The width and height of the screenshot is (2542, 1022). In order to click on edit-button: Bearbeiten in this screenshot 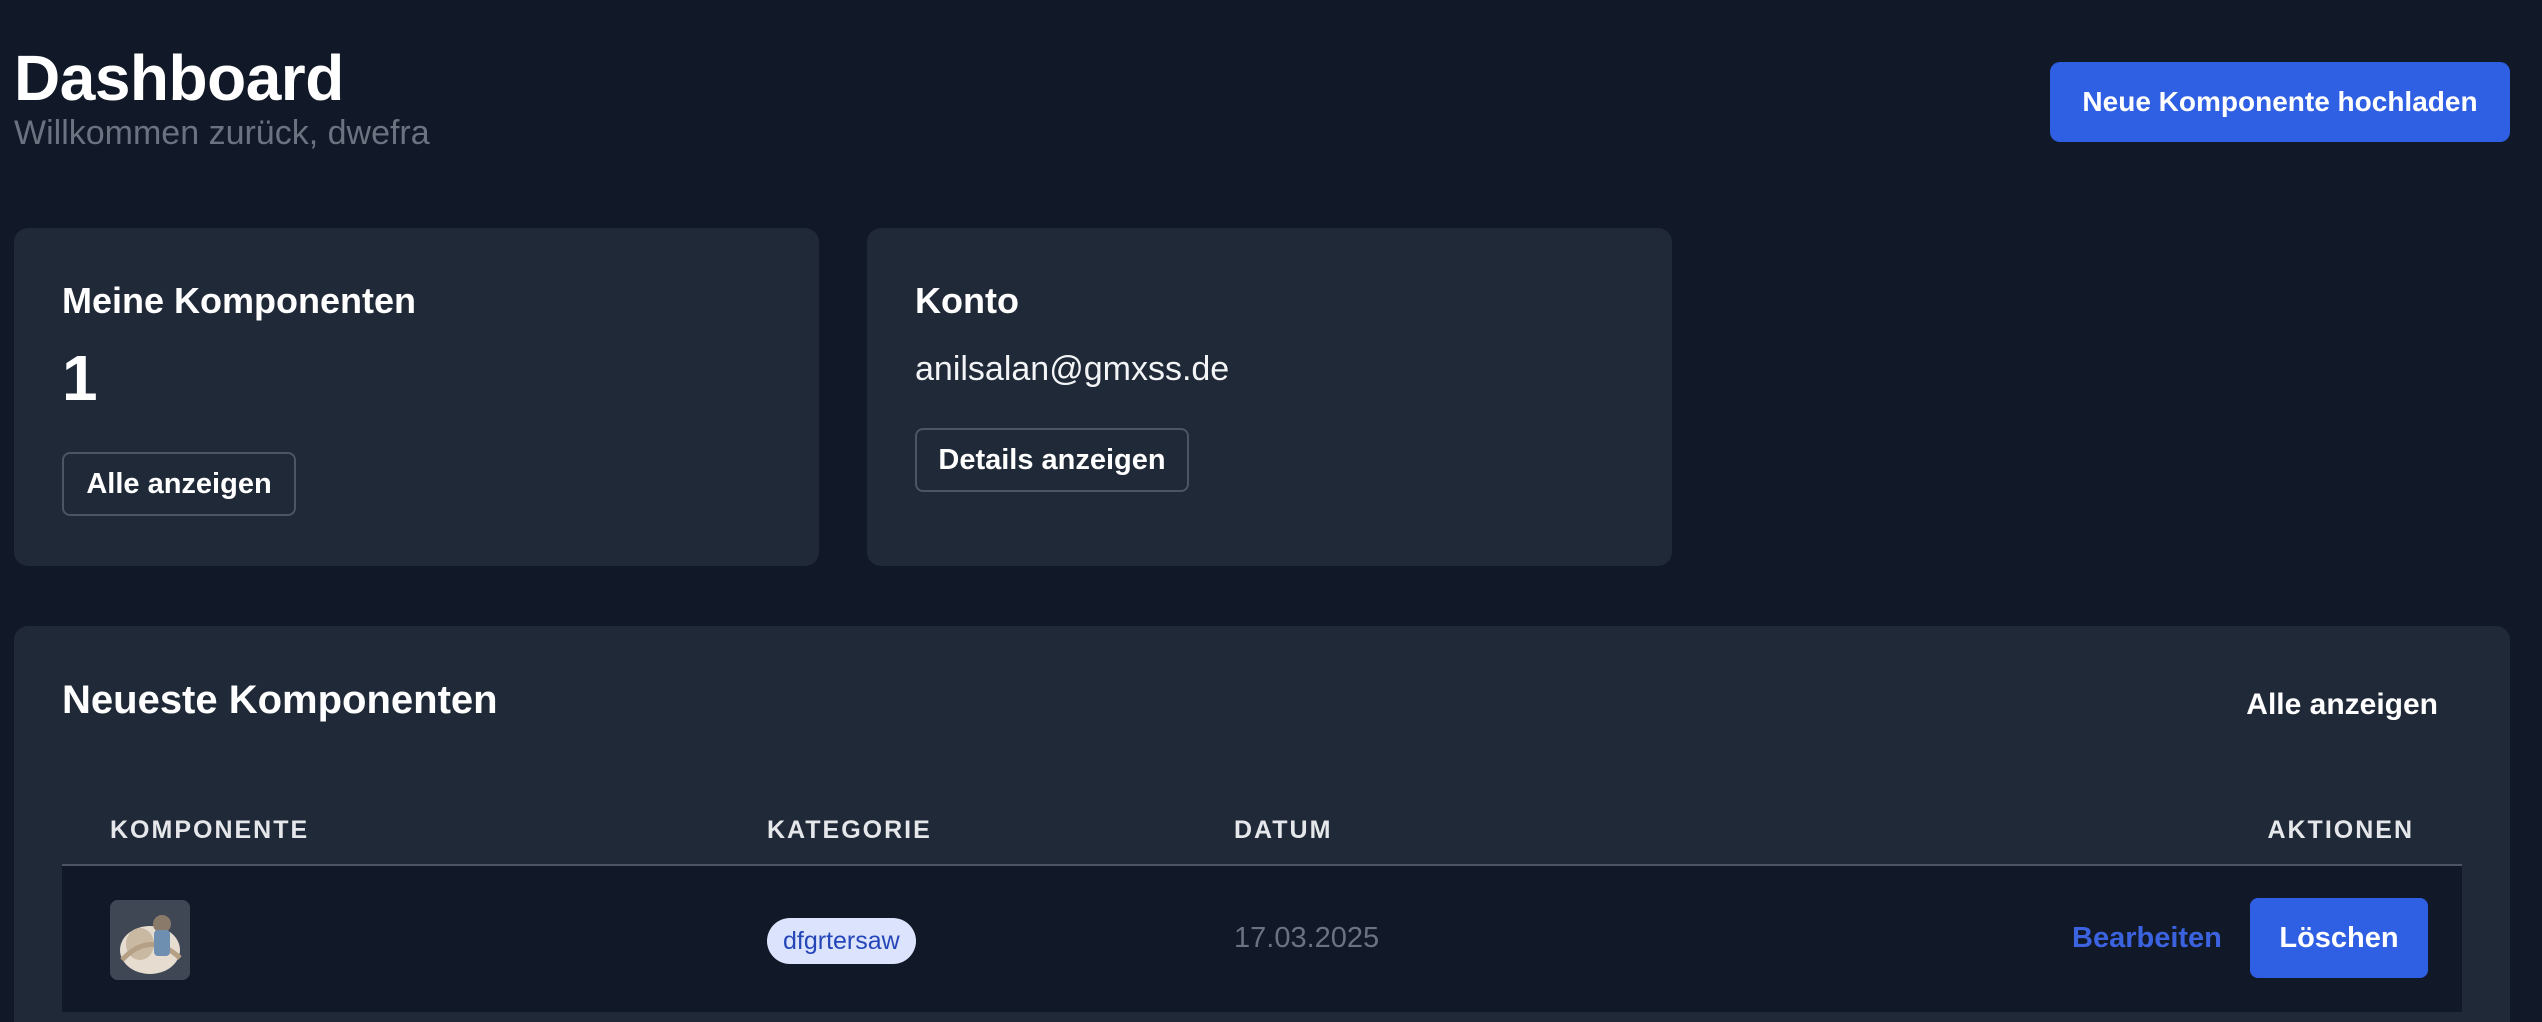, I will do `click(2147, 938)`.